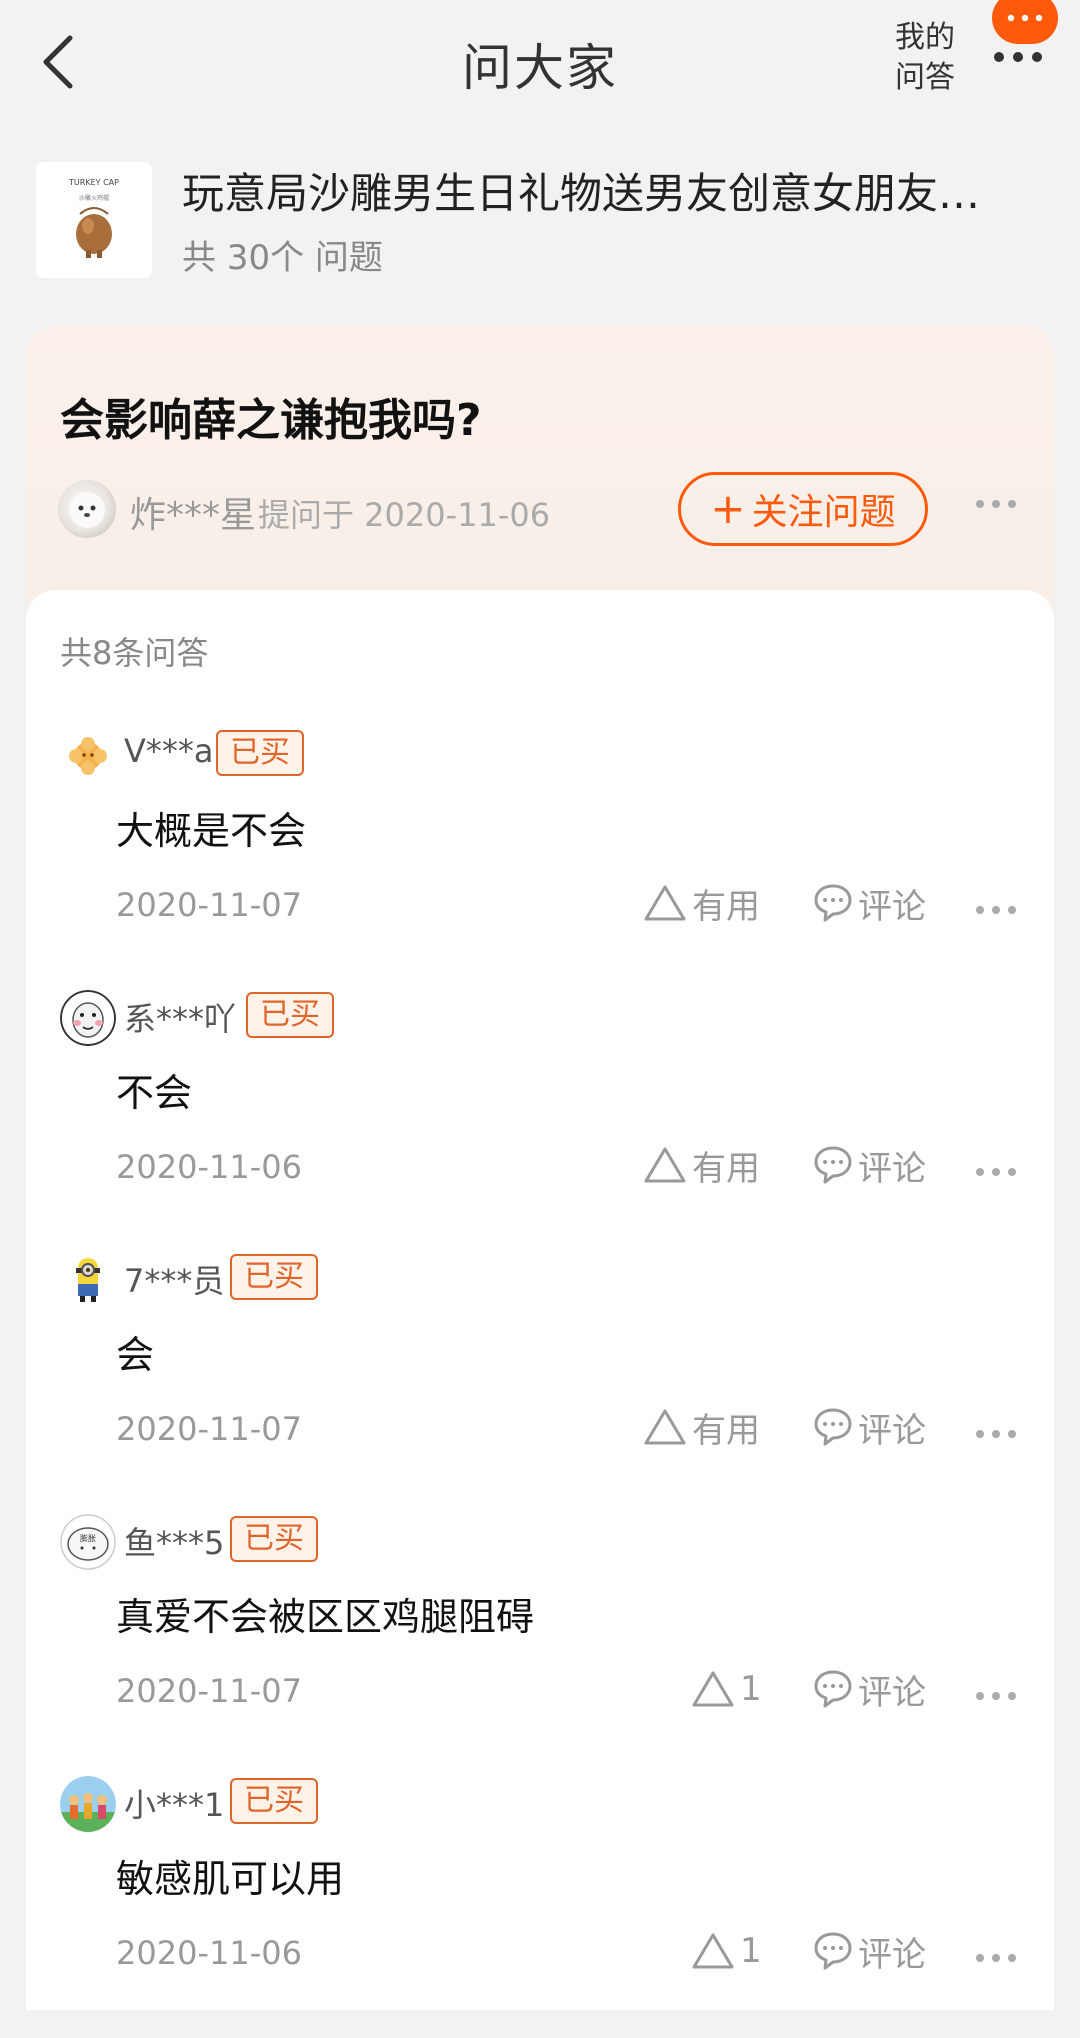  Describe the element at coordinates (540, 1645) in the screenshot. I see `answer-item: 膨胀 鱼***5 已买 真爱不会被区区鸡腿阻碍 2020-11-07 1 评论` at that location.